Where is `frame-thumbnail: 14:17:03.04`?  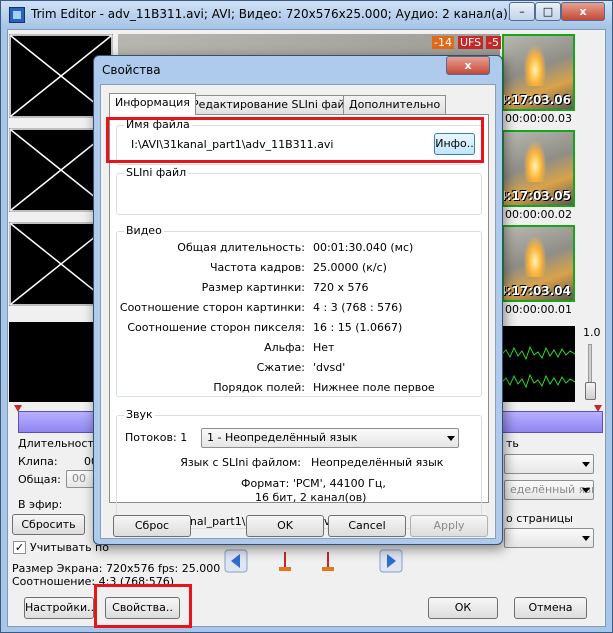 frame-thumbnail: 14:17:03.04 is located at coordinates (538, 263).